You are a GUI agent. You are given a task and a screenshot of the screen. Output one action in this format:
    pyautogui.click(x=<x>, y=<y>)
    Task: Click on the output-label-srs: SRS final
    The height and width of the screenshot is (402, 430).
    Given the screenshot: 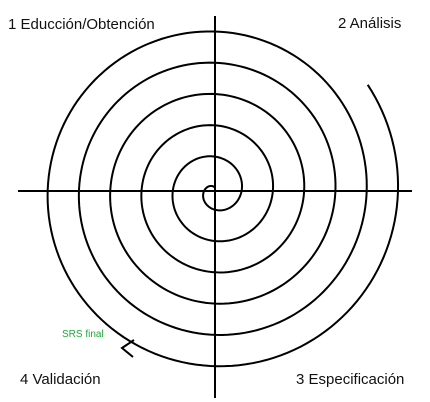 What is the action you would take?
    pyautogui.click(x=83, y=334)
    